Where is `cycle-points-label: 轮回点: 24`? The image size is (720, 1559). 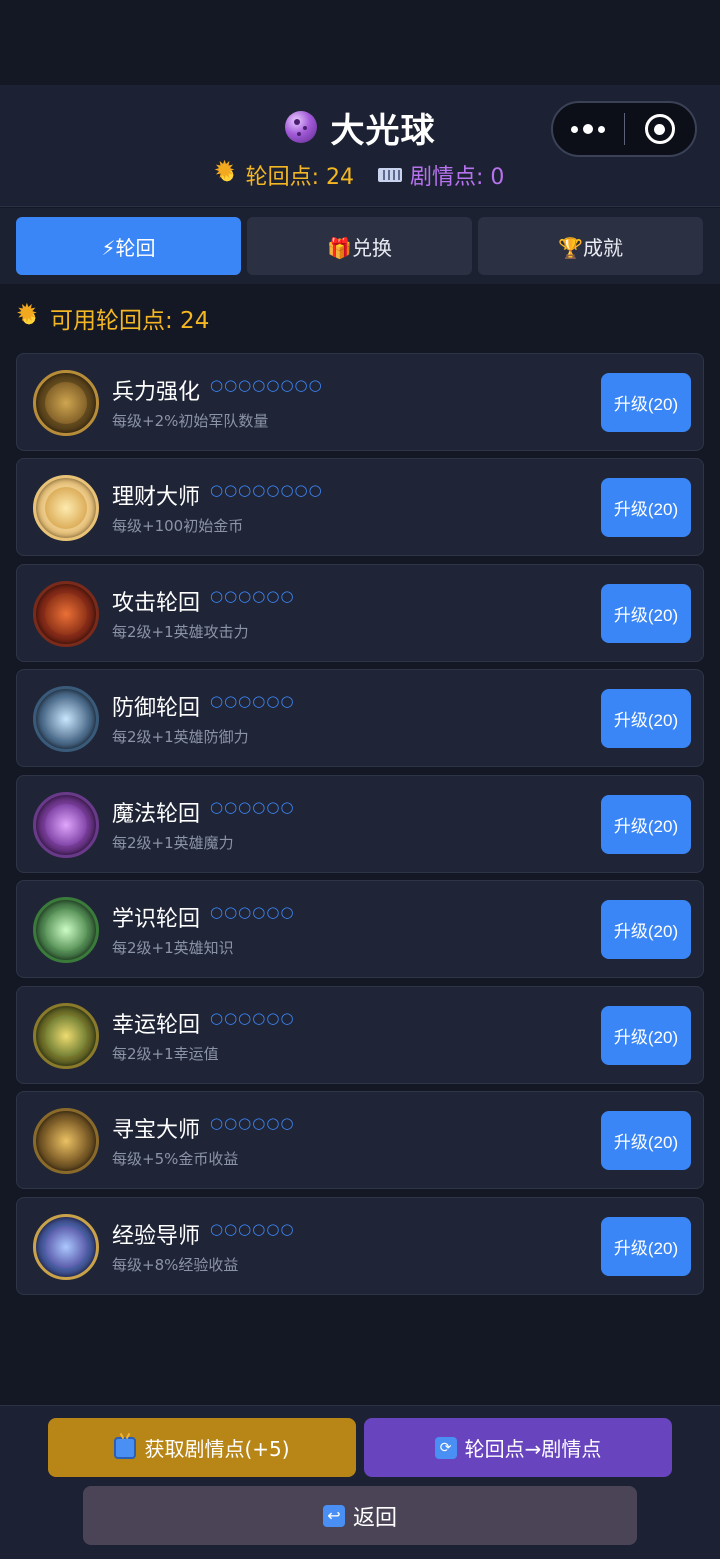
cycle-points-label: 轮回点: 24 is located at coordinates (299, 177).